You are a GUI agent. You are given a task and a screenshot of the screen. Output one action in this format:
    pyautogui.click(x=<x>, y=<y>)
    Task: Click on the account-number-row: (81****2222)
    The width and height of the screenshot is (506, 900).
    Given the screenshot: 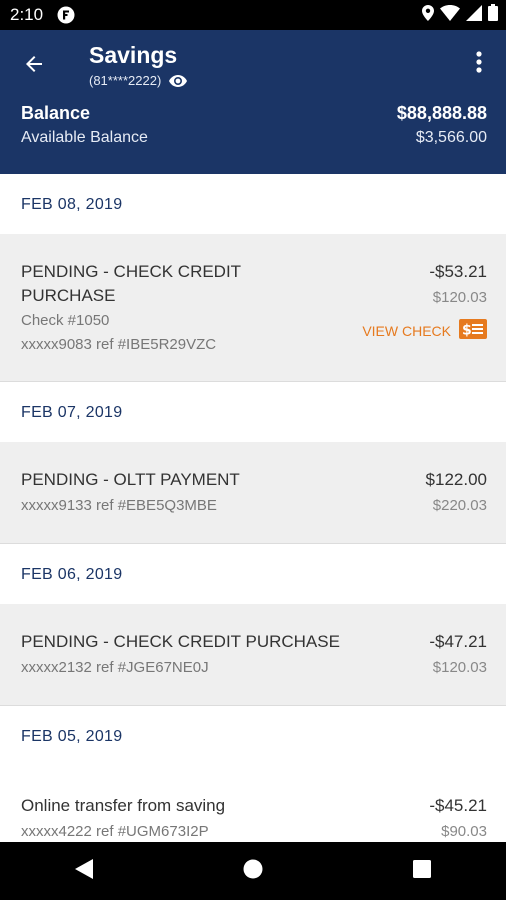 What is the action you would take?
    pyautogui.click(x=138, y=80)
    